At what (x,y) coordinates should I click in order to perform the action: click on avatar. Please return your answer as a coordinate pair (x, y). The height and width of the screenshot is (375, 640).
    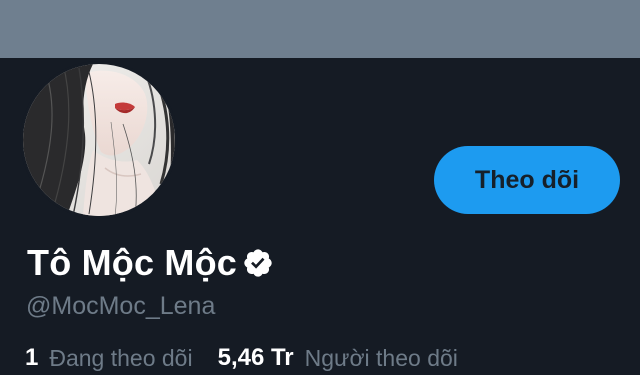
    Looking at the image, I should click on (99, 140).